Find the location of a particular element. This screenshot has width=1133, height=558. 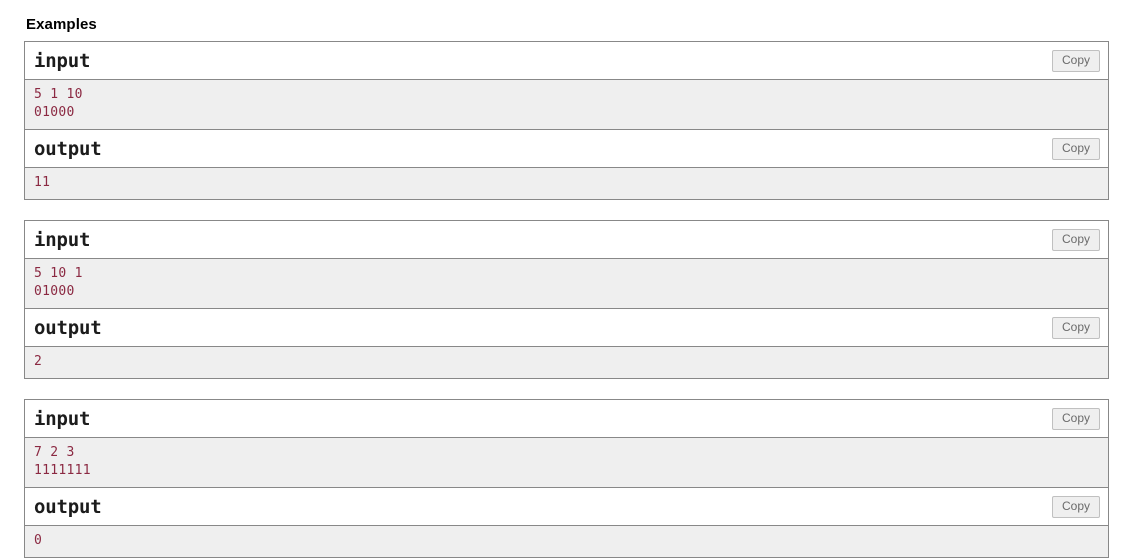

output-body-2: 2 is located at coordinates (566, 362).